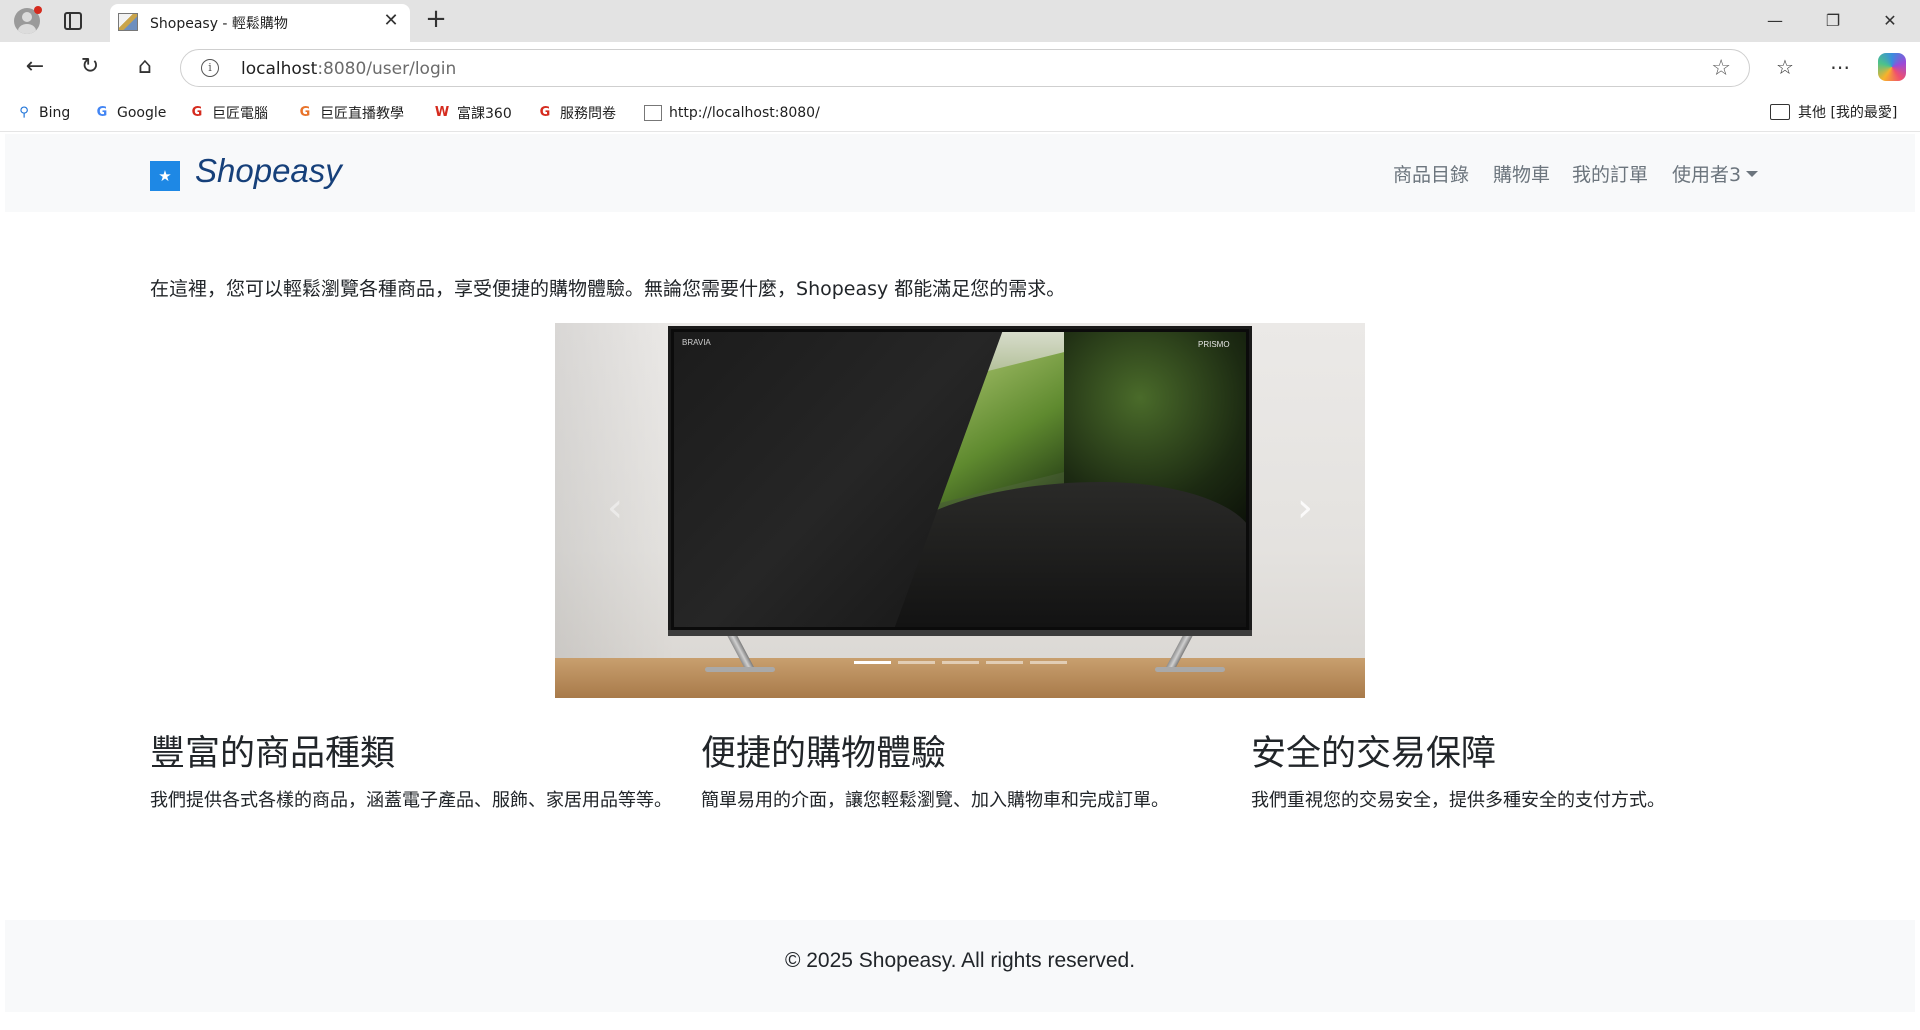 The width and height of the screenshot is (1920, 1030). I want to click on carousel-indicators, so click(960, 664).